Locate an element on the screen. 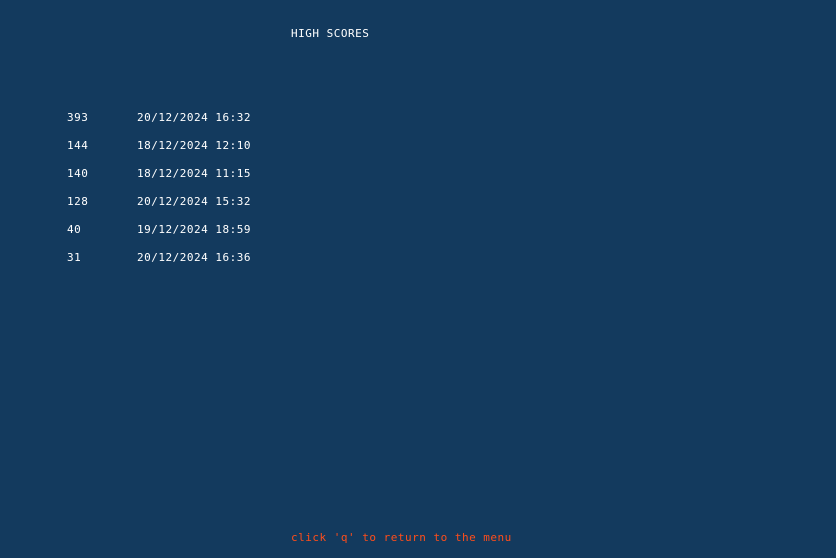  score-row: 31 20/12/2024 16:36 is located at coordinates (197, 265).